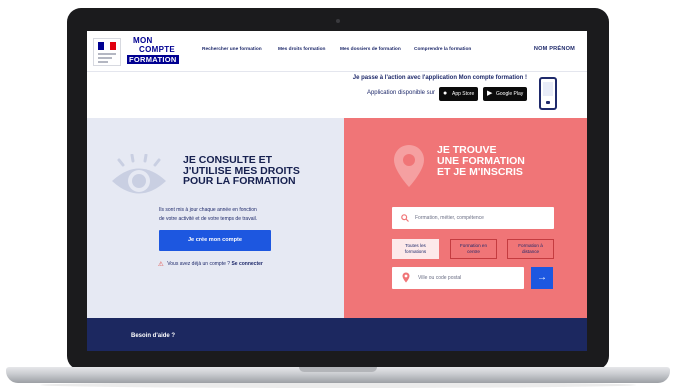 The height and width of the screenshot is (390, 676). I want to click on warning-icon: ⚠, so click(161, 264).